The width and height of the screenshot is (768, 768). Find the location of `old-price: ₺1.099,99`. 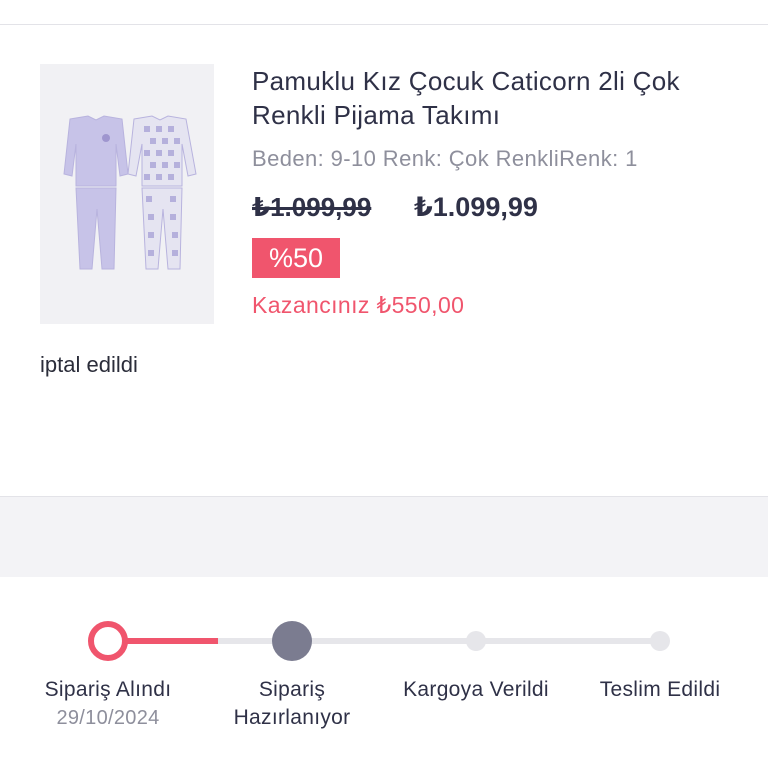

old-price: ₺1.099,99 is located at coordinates (312, 207).